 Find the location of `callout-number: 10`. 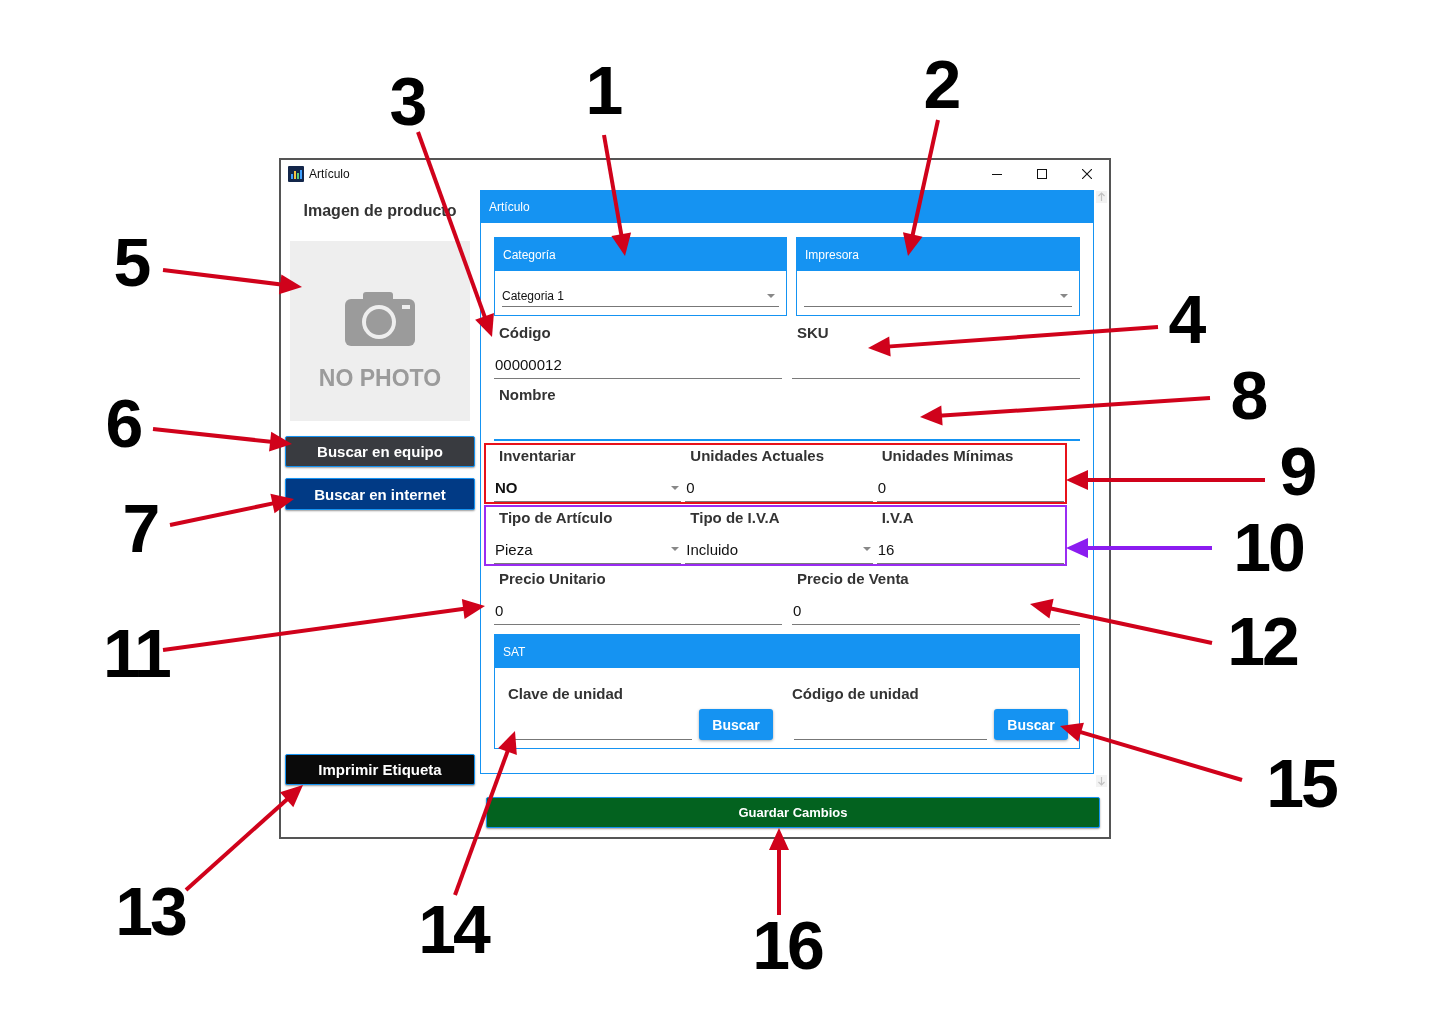

callout-number: 10 is located at coordinates (1268, 547).